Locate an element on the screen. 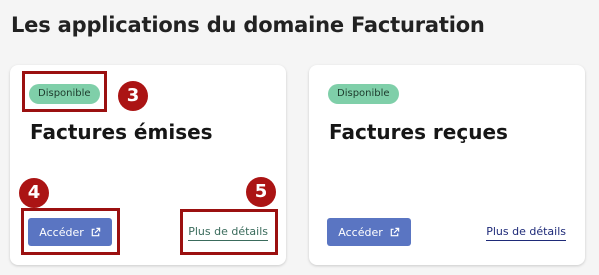 The width and height of the screenshot is (599, 275). annotation-marker-4: 4 is located at coordinates (34, 193).